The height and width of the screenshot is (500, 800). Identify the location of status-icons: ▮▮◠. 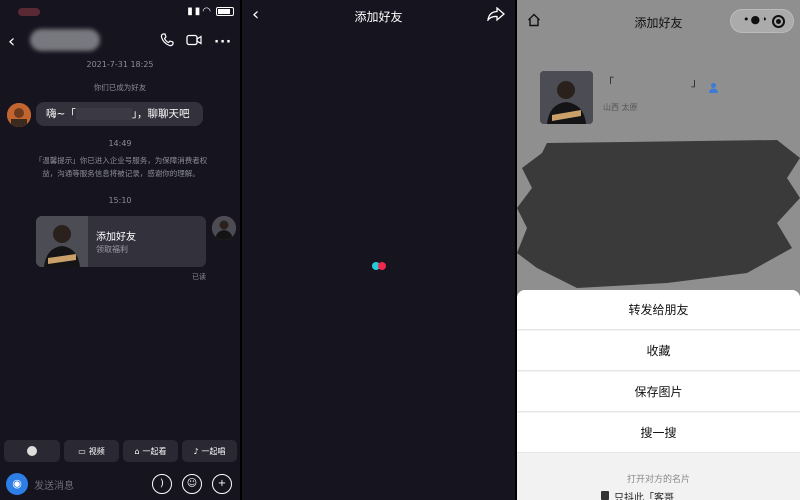
(210, 11).